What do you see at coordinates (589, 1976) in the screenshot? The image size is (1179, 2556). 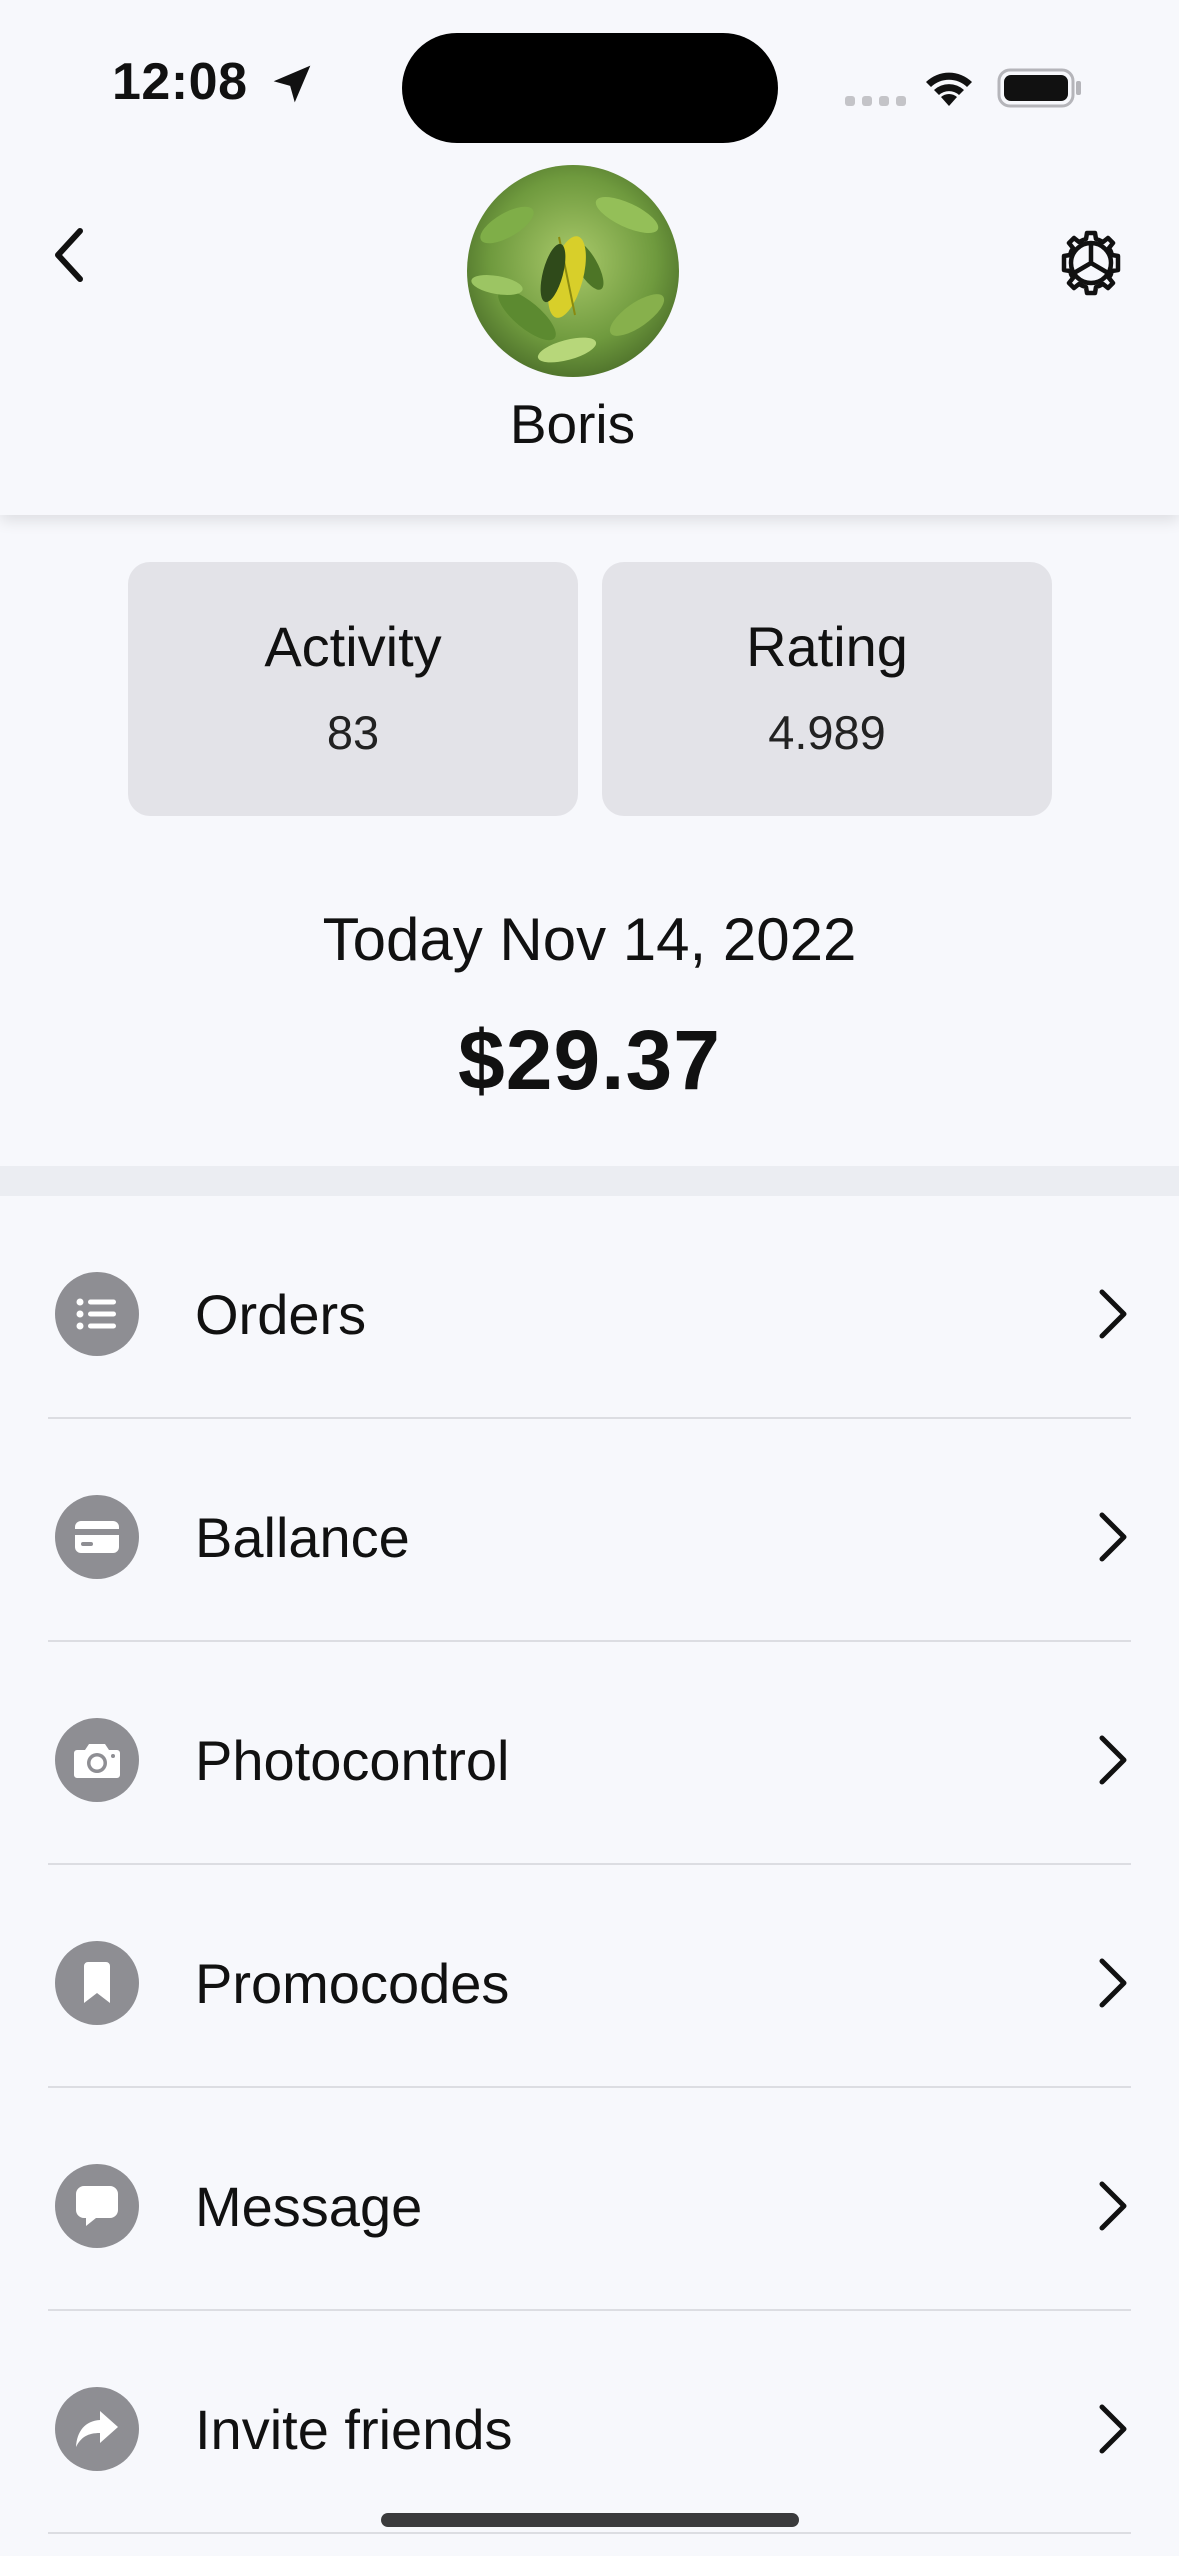 I see `menu-item-promocodes: Promocodes` at bounding box center [589, 1976].